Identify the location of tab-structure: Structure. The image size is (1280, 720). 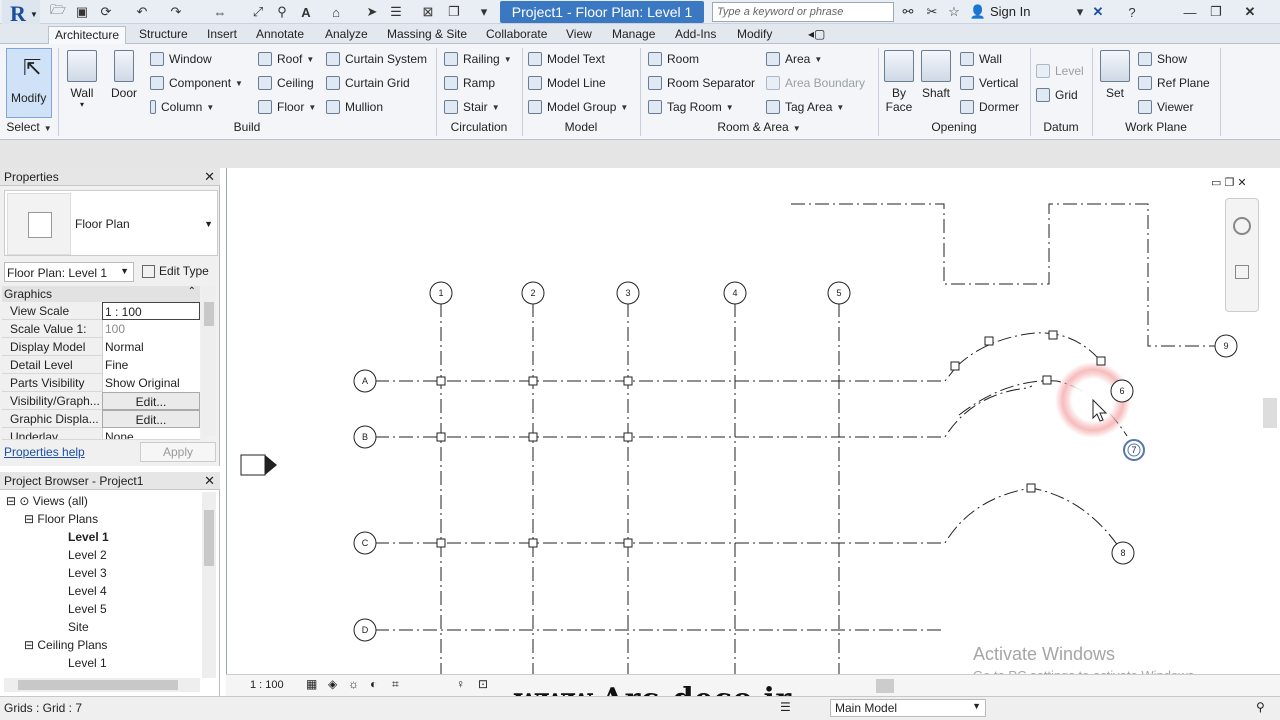
(163, 35).